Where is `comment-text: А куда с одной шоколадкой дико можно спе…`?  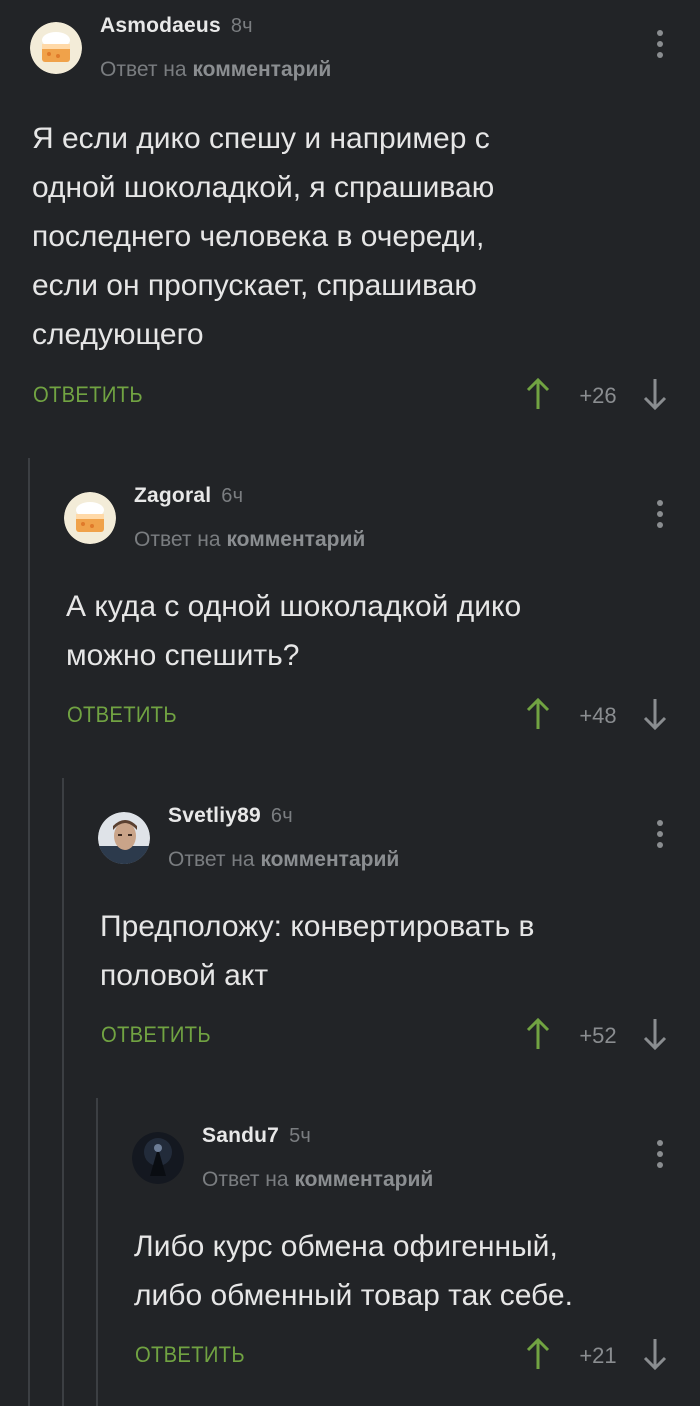 comment-text: А куда с одной шоколадкой дико можно спе… is located at coordinates (294, 631).